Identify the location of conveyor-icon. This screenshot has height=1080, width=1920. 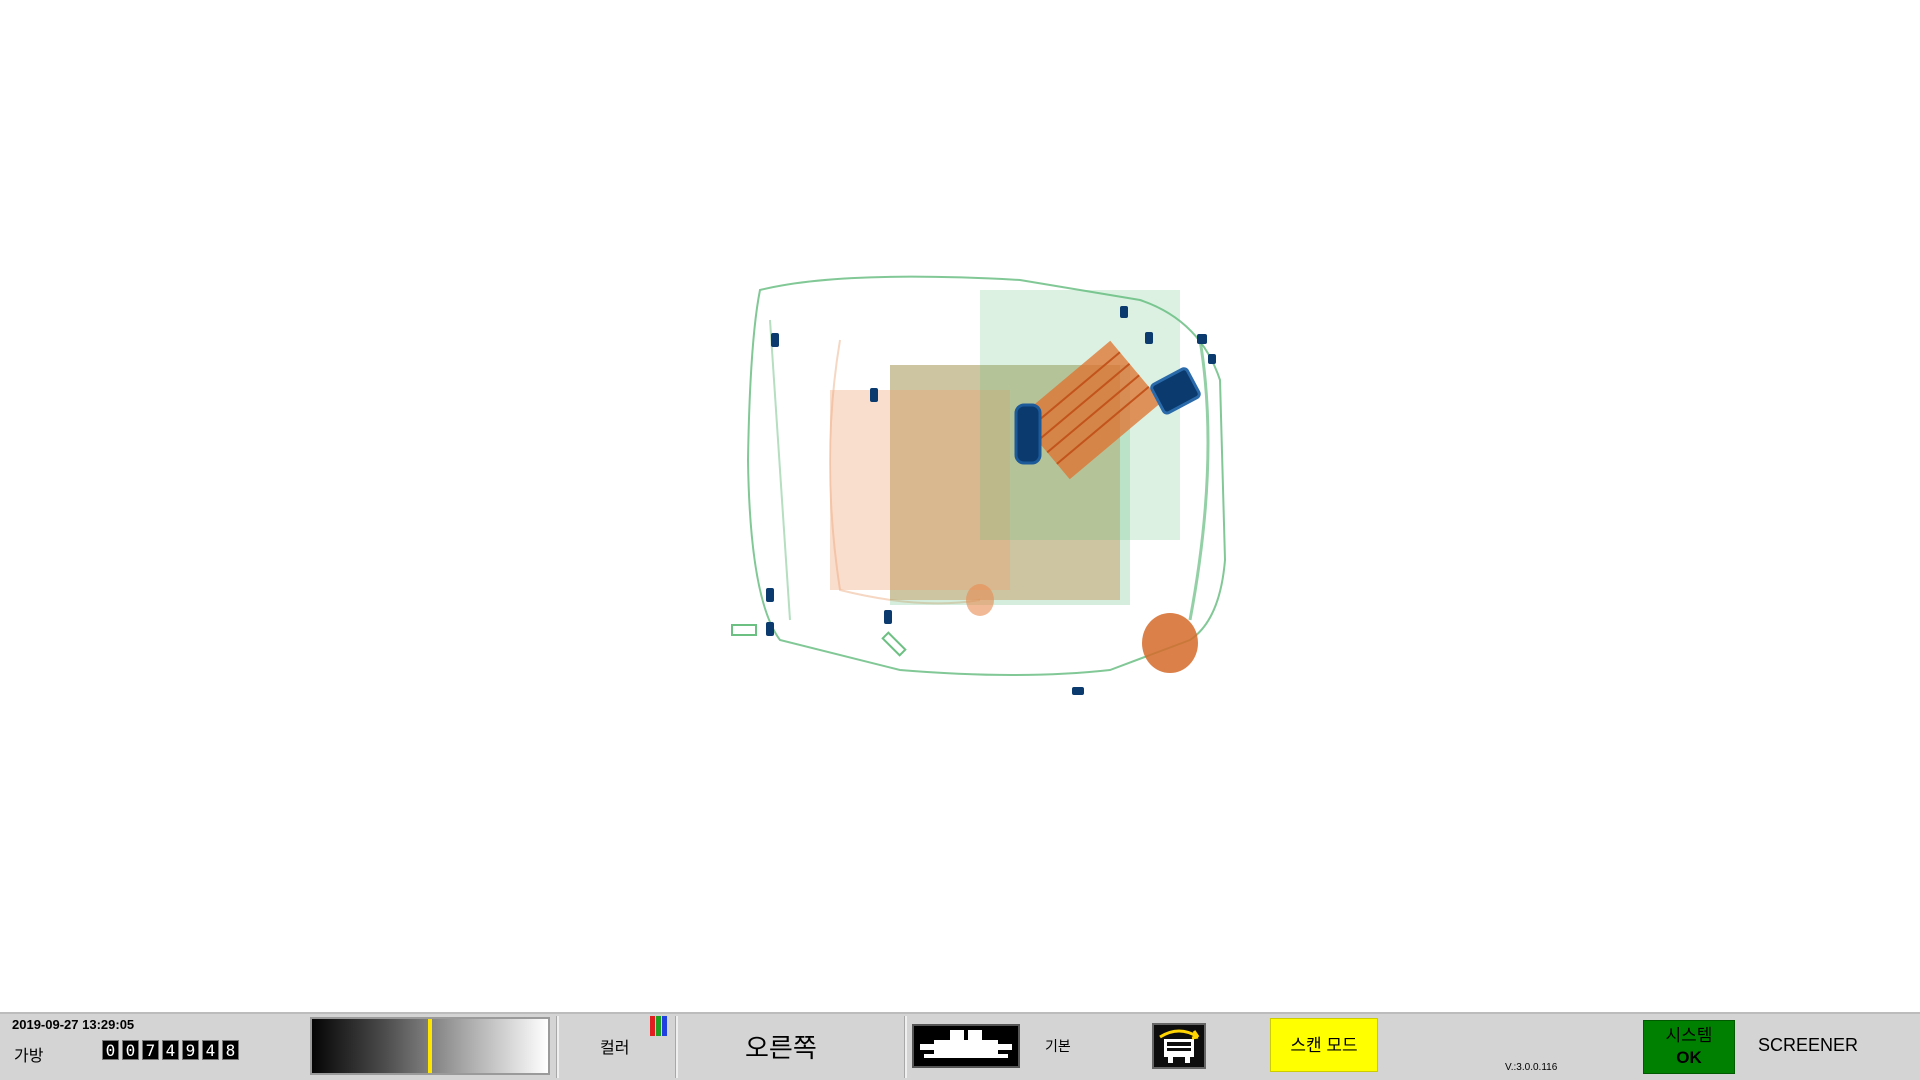
(966, 1044).